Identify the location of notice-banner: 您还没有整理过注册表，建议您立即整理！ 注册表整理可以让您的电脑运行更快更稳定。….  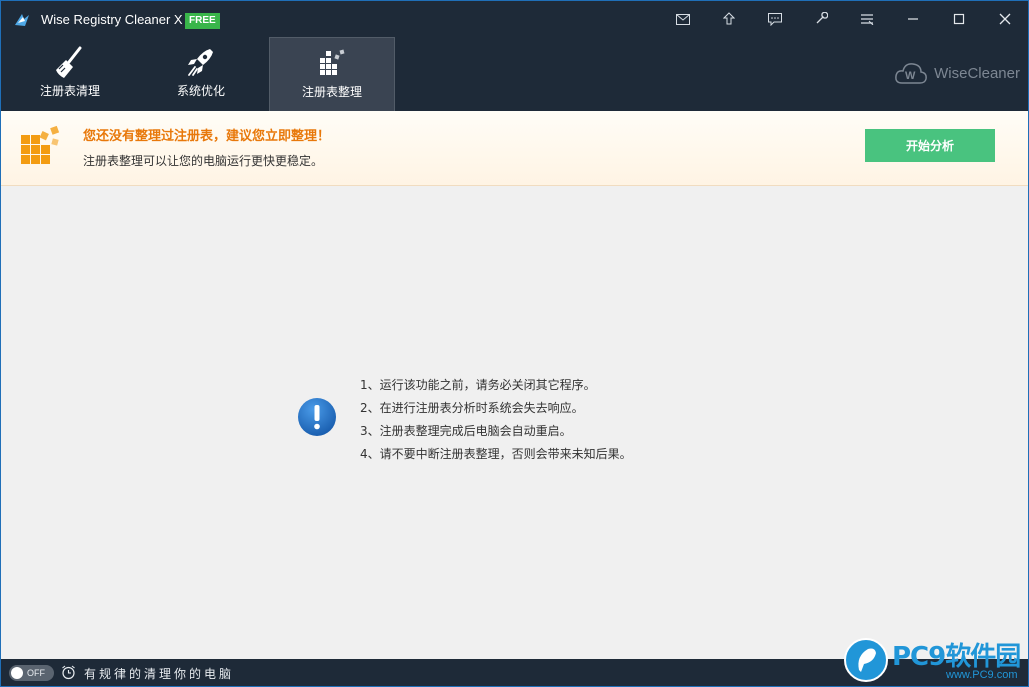
(514, 148).